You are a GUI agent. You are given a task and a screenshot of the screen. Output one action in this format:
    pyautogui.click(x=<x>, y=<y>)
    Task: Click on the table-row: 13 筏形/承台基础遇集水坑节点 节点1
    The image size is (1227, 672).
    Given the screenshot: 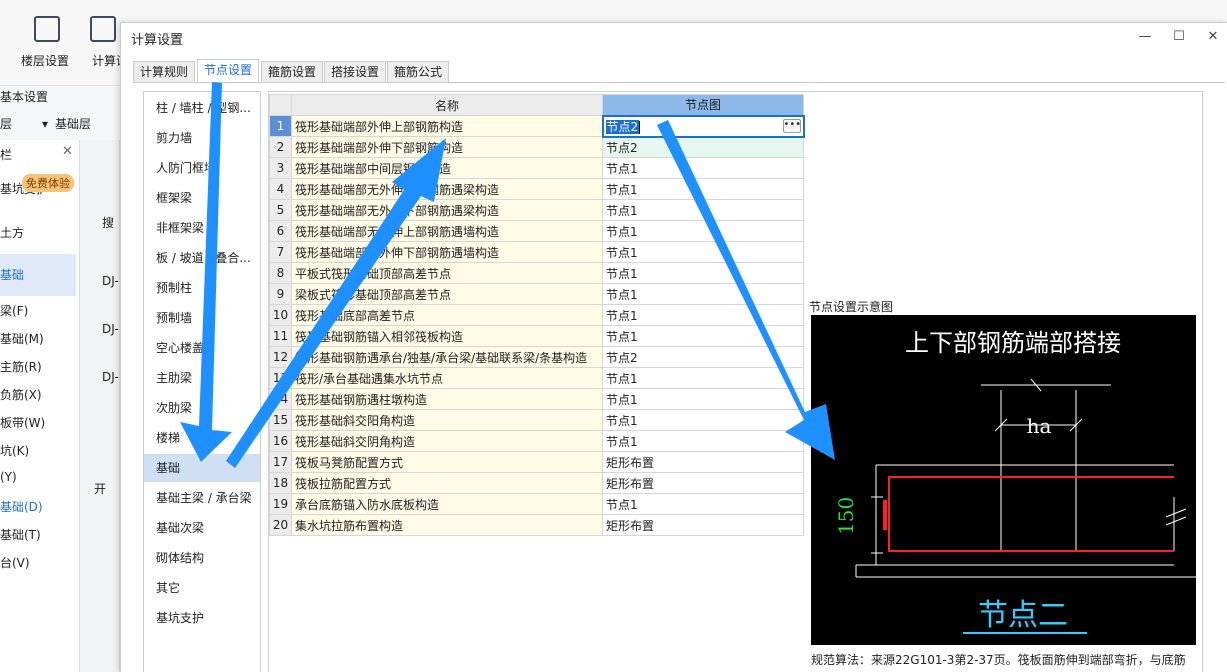 What is the action you would take?
    pyautogui.click(x=536, y=378)
    